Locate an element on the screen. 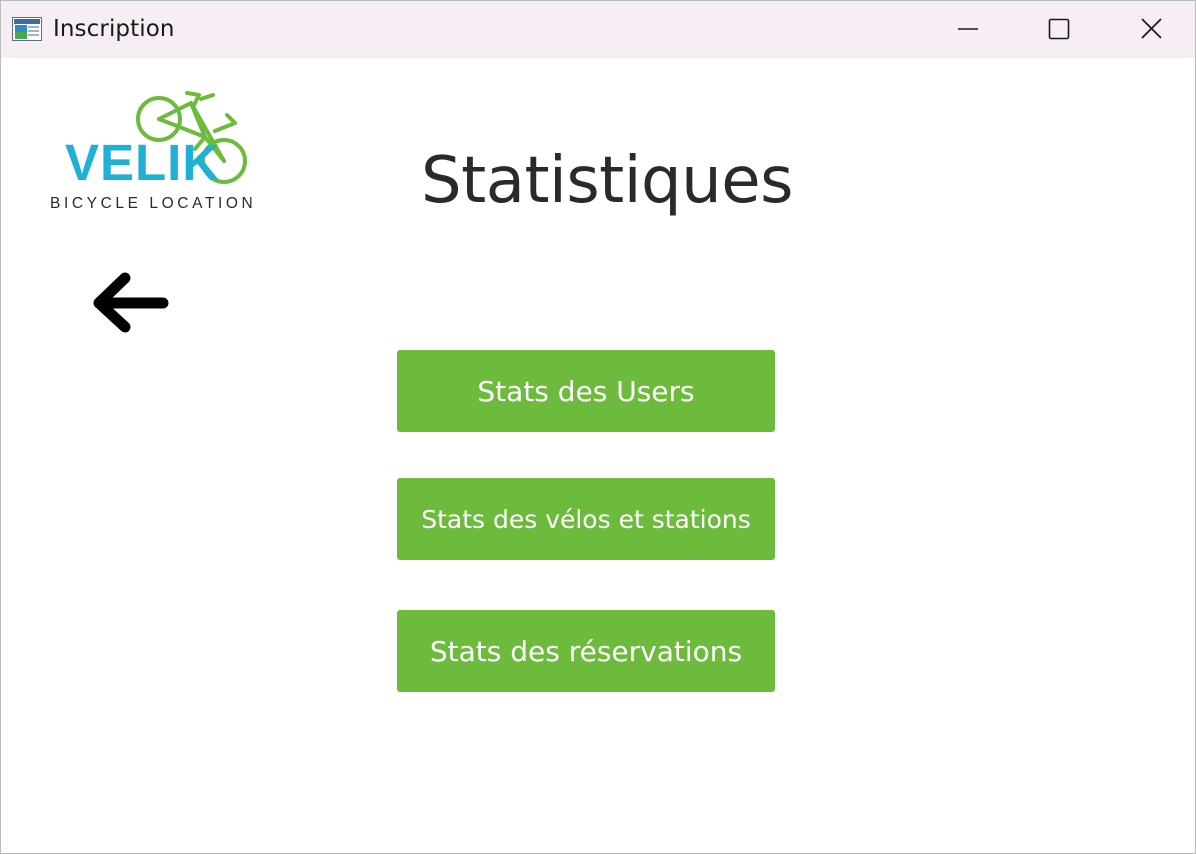  stats-velos-stations-button: Stats des vélos et stations is located at coordinates (586, 519).